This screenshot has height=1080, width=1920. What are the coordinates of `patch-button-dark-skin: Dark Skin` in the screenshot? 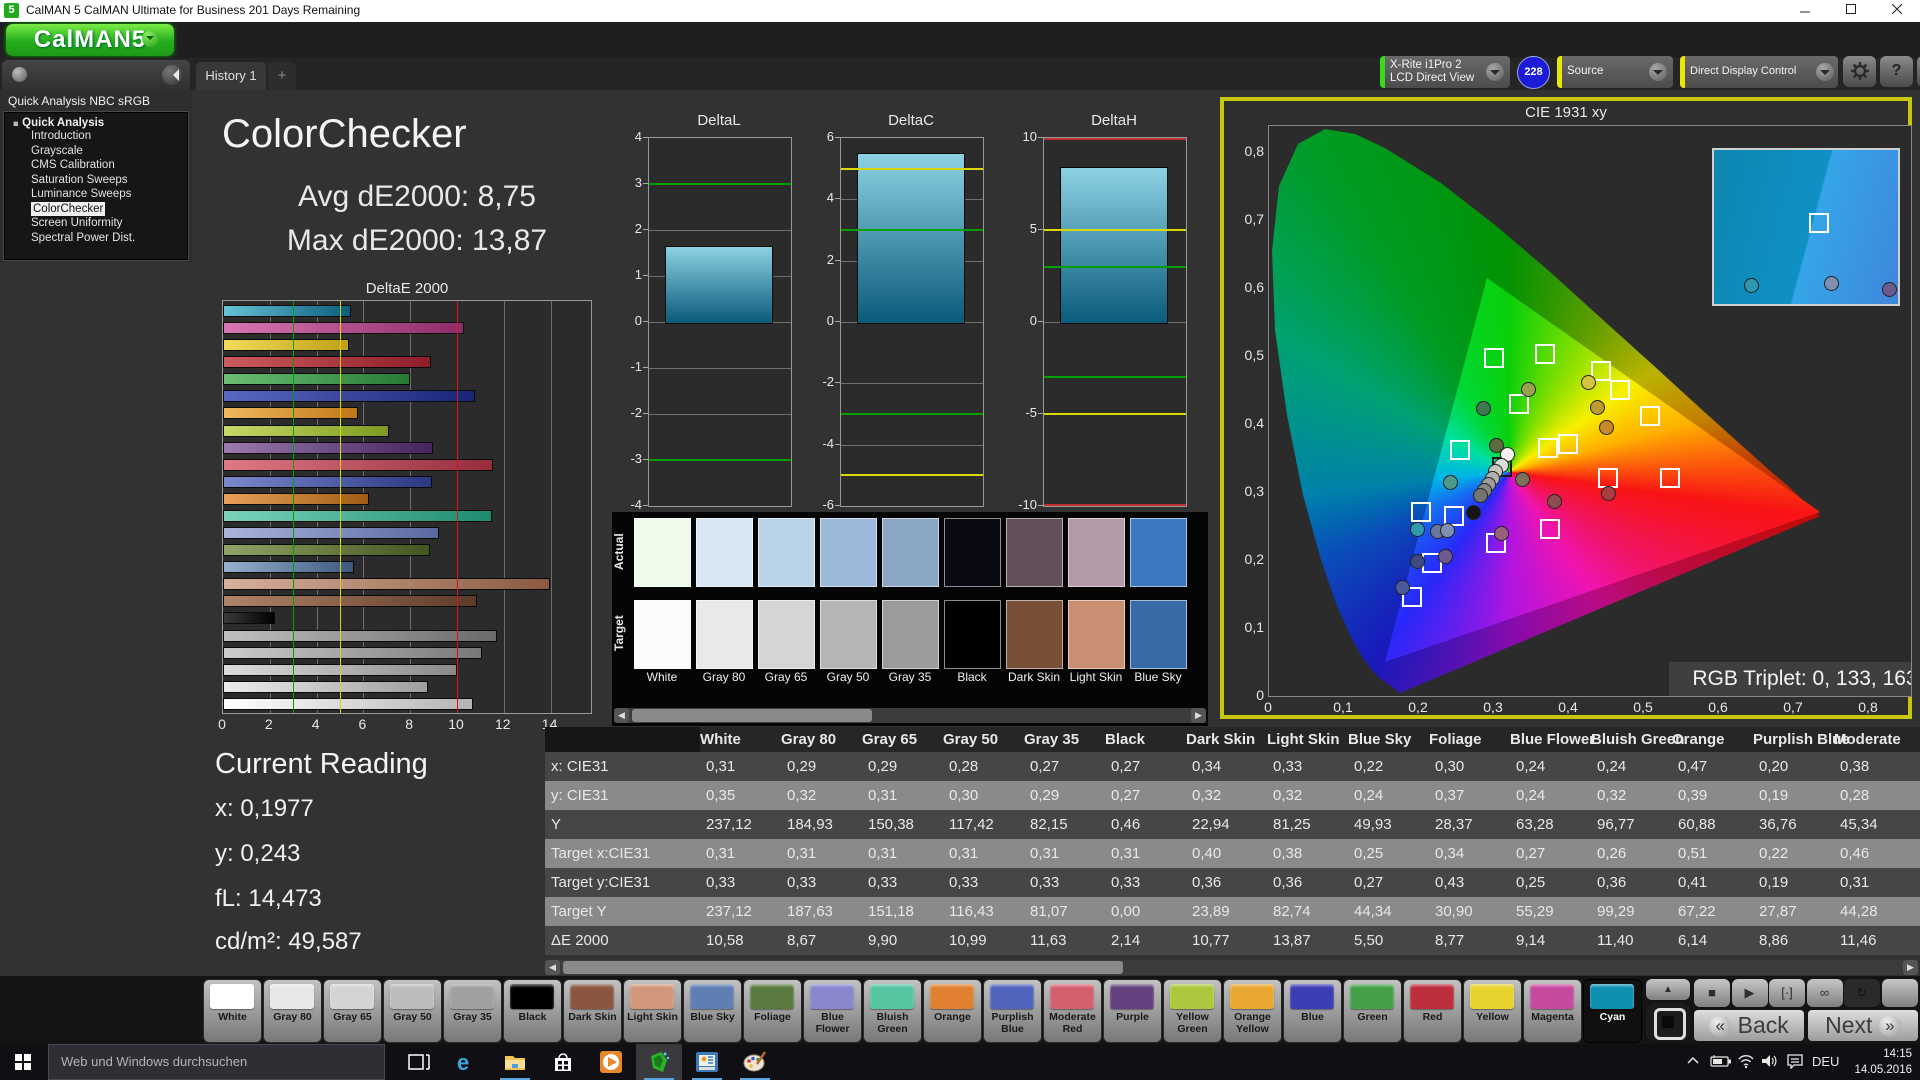 It's located at (592, 1011).